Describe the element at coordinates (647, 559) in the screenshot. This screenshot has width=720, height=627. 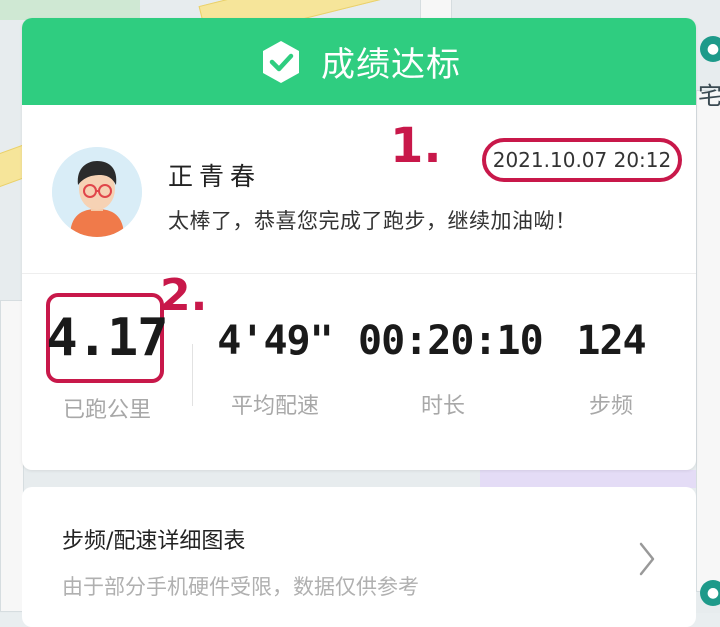
I see `chevron-right-icon` at that location.